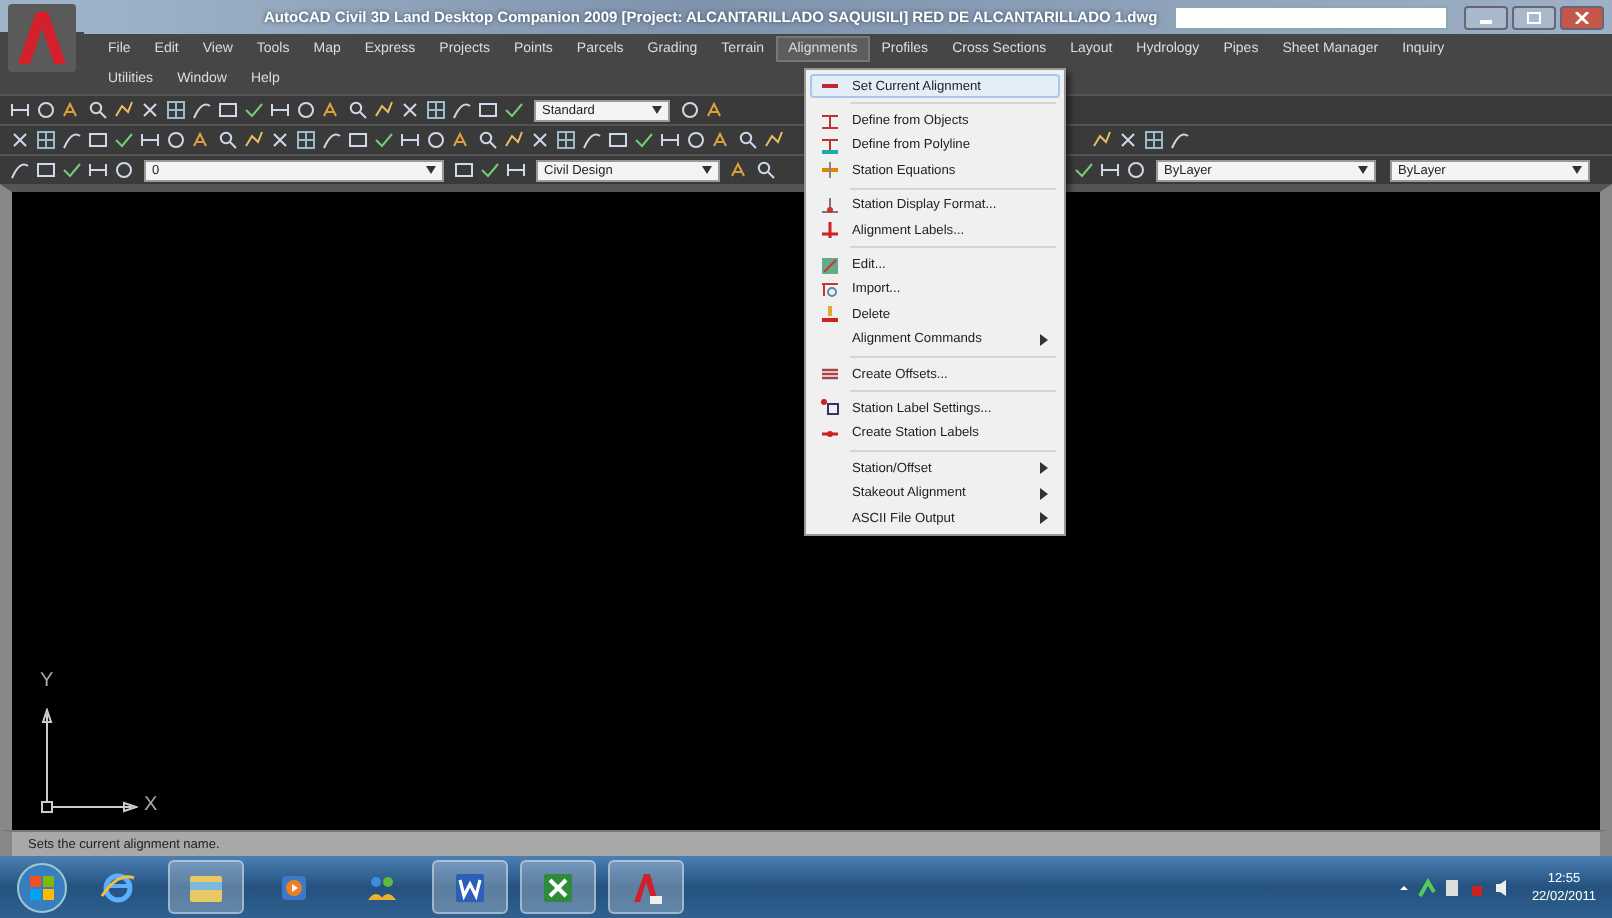  I want to click on ucs-axis-drawing, so click(89, 761).